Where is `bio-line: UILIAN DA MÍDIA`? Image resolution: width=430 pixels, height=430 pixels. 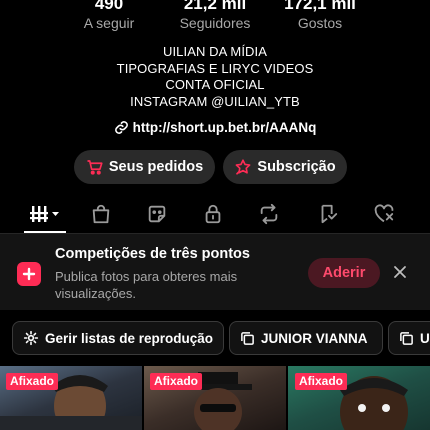
bio-line: UILIAN DA MÍDIA is located at coordinates (215, 51).